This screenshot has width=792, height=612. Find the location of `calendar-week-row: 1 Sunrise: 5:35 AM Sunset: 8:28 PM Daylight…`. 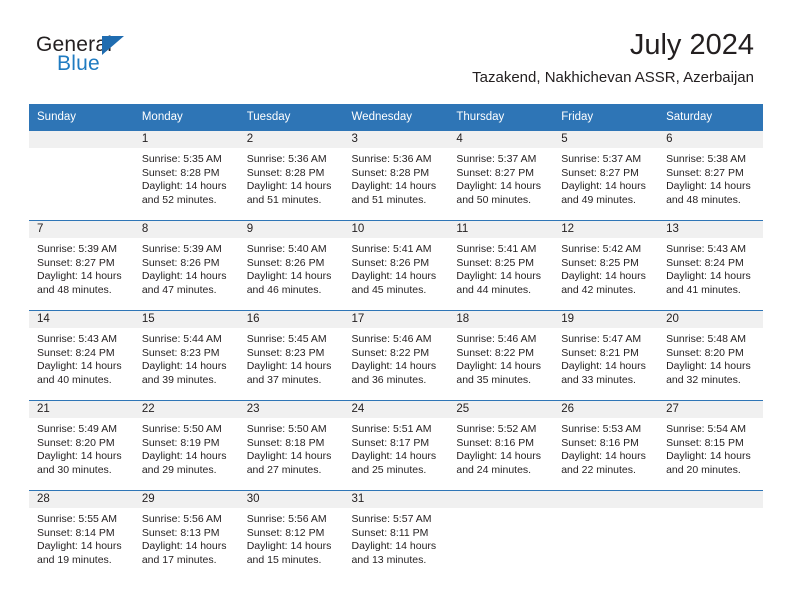

calendar-week-row: 1 Sunrise: 5:35 AM Sunset: 8:28 PM Daylight… is located at coordinates (396, 176).